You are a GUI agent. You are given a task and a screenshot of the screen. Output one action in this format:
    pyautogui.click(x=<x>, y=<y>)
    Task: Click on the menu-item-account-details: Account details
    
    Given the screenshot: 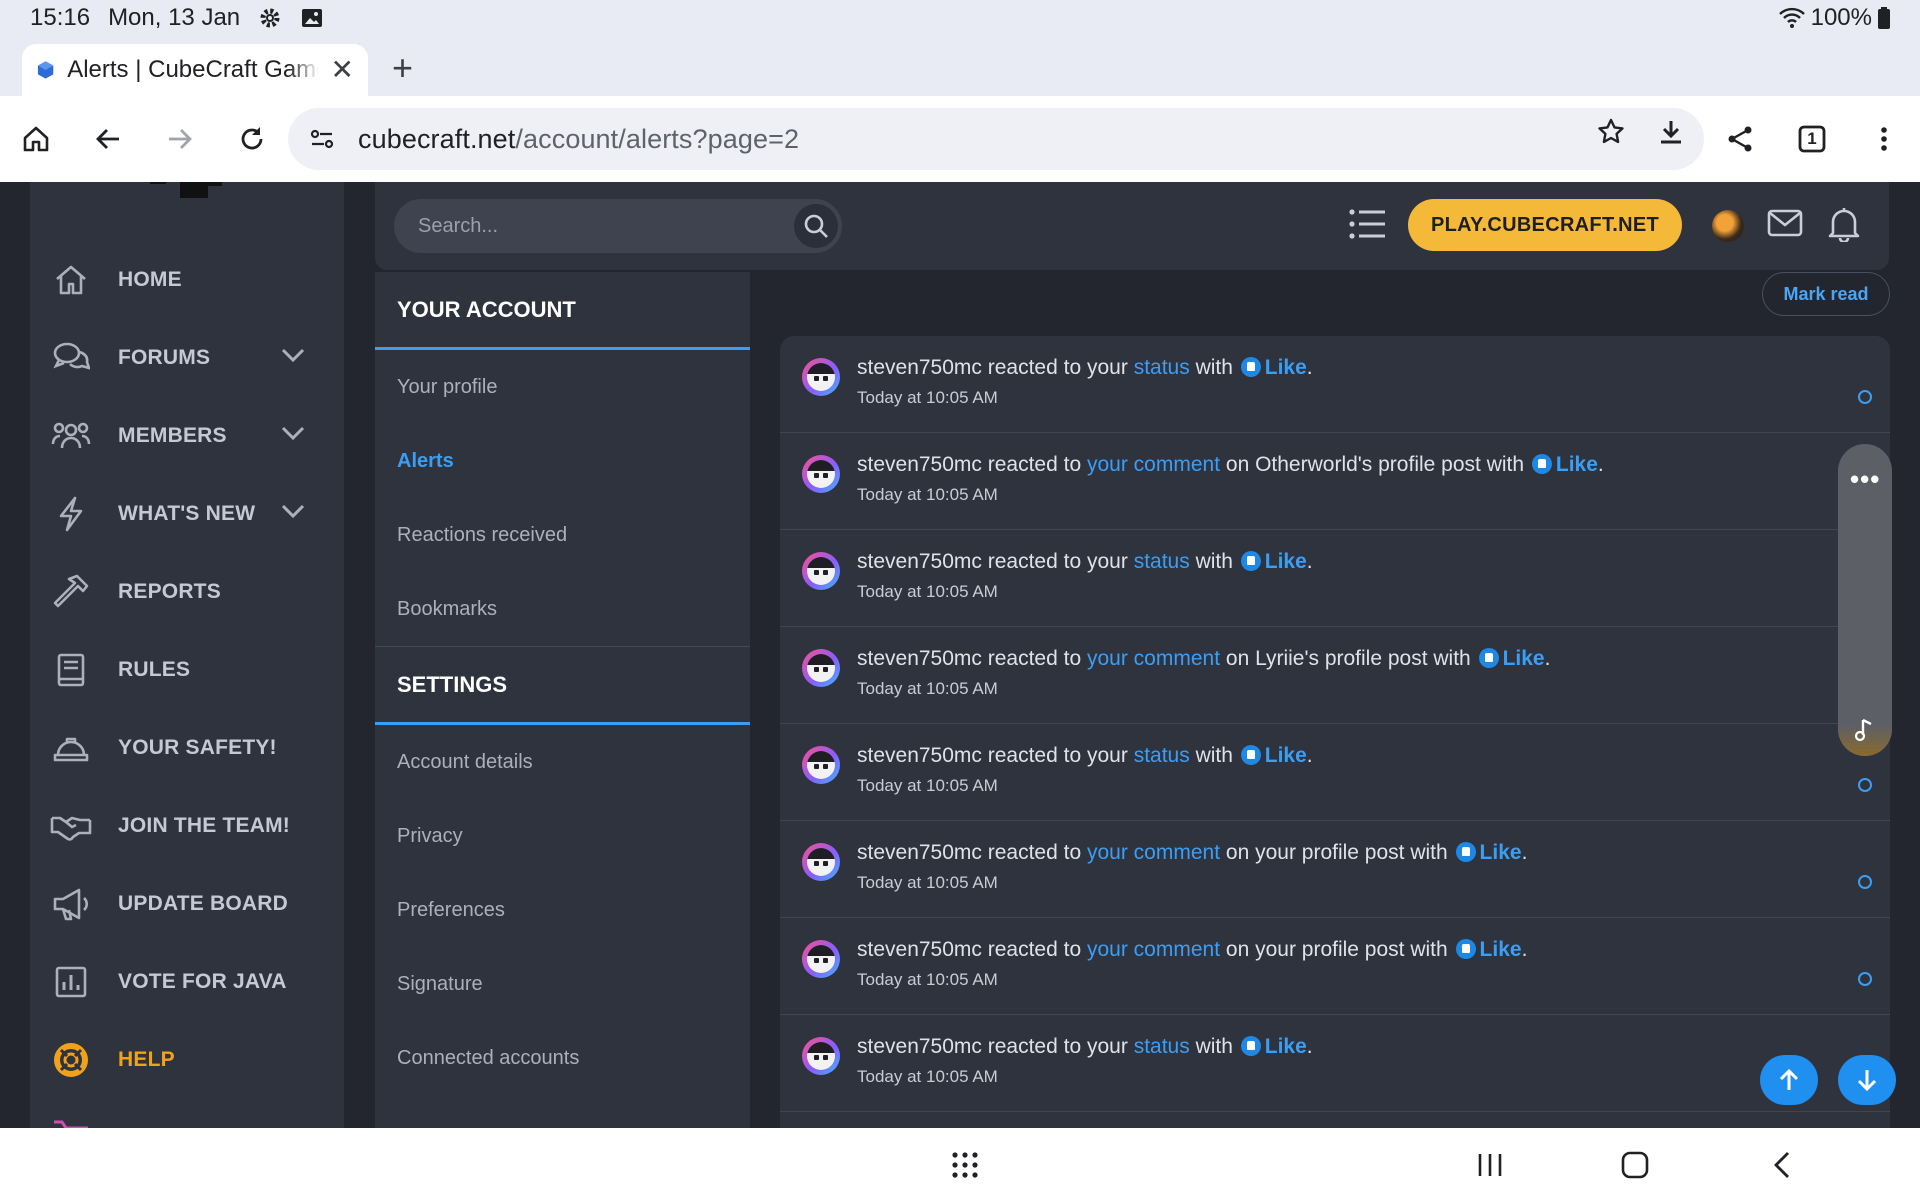 What is the action you would take?
    pyautogui.click(x=562, y=762)
    